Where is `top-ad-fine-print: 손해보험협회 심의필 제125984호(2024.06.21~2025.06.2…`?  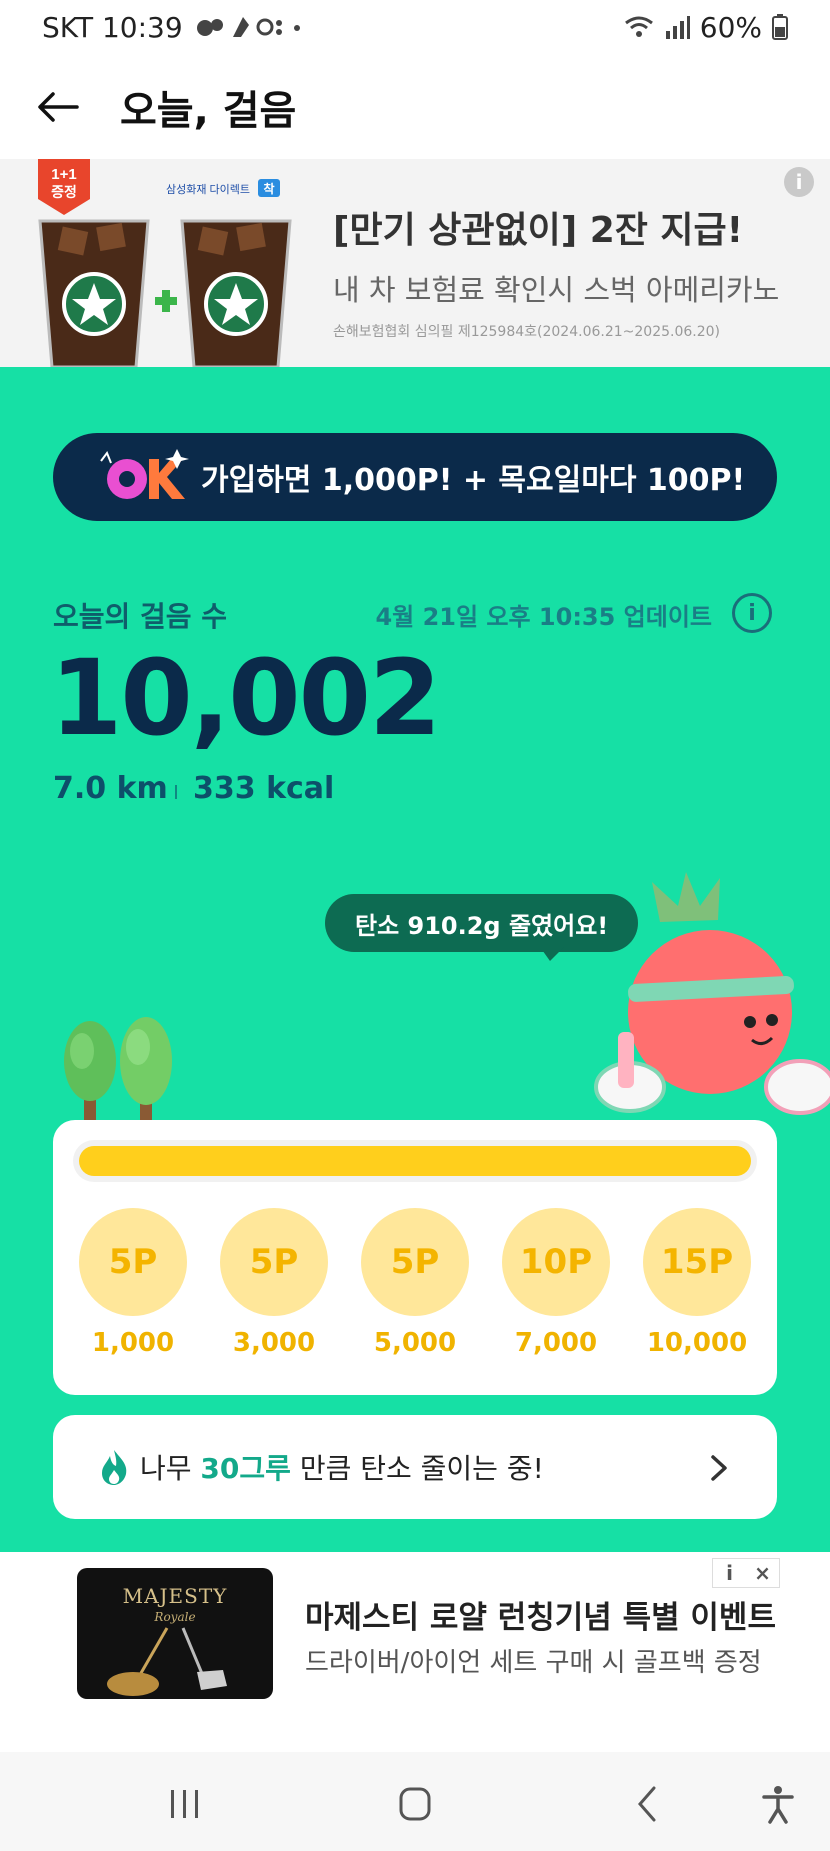
top-ad-fine-print: 손해보험협회 심의필 제125984호(2024.06.21~2025.06.2… is located at coordinates (526, 332).